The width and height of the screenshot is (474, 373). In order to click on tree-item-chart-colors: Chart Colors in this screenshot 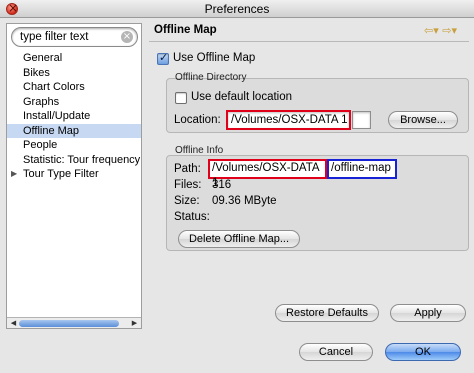, I will do `click(74, 87)`.